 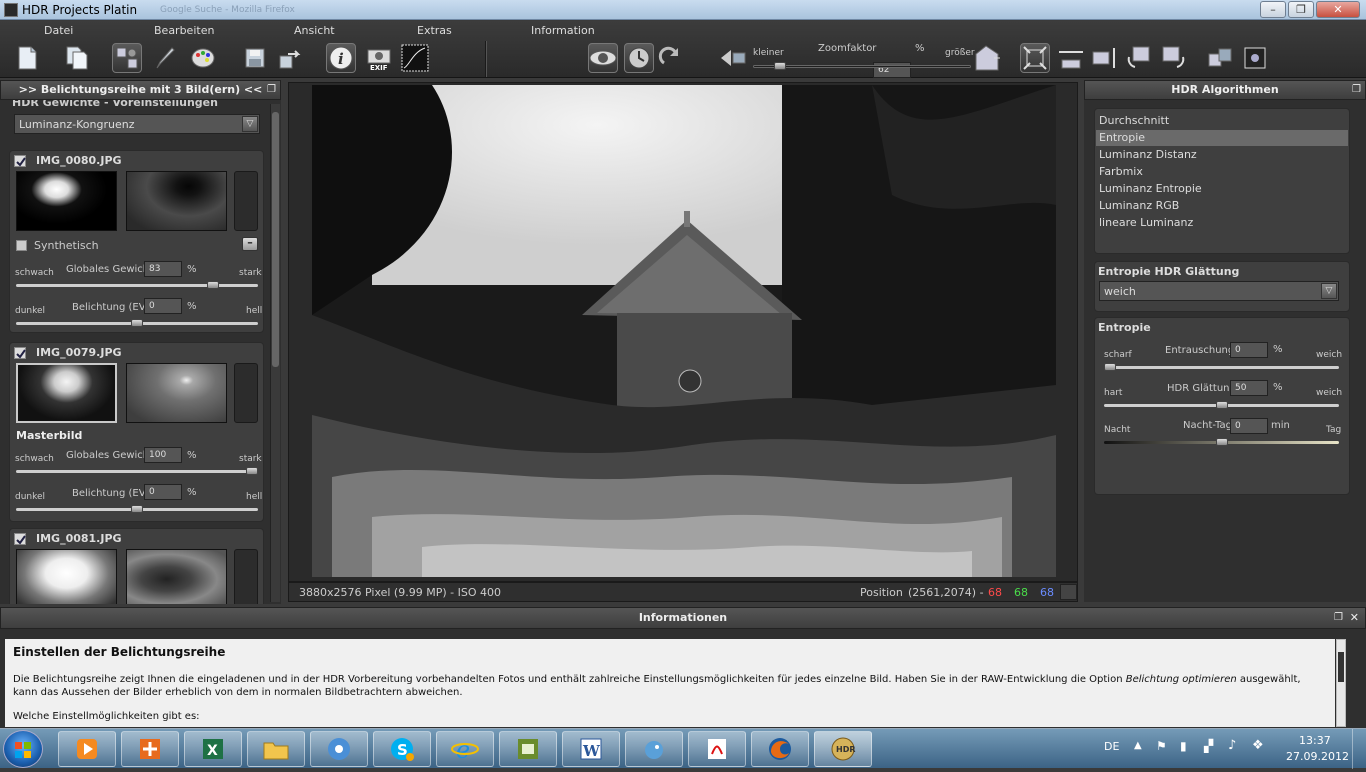 I want to click on algorithm-luminanz-rgb: Luminanz RGB, so click(x=1222, y=206).